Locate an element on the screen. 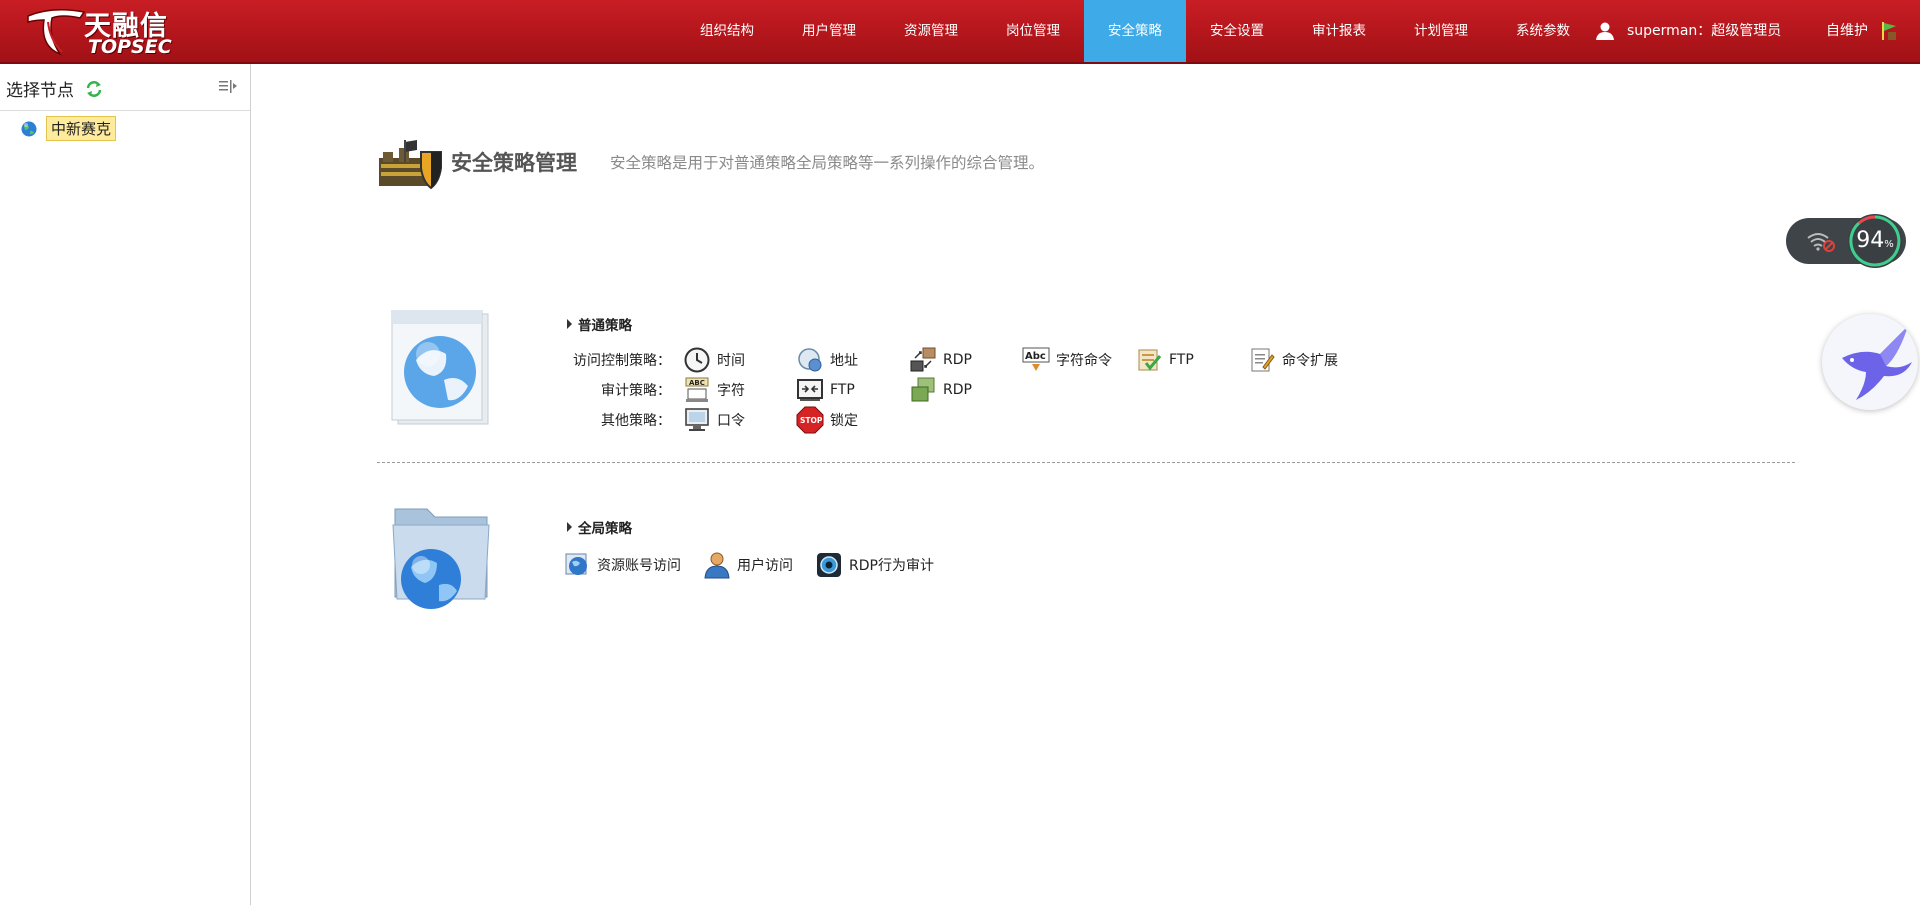 The width and height of the screenshot is (1920, 905). logo-mark-icon is located at coordinates (56, 32).